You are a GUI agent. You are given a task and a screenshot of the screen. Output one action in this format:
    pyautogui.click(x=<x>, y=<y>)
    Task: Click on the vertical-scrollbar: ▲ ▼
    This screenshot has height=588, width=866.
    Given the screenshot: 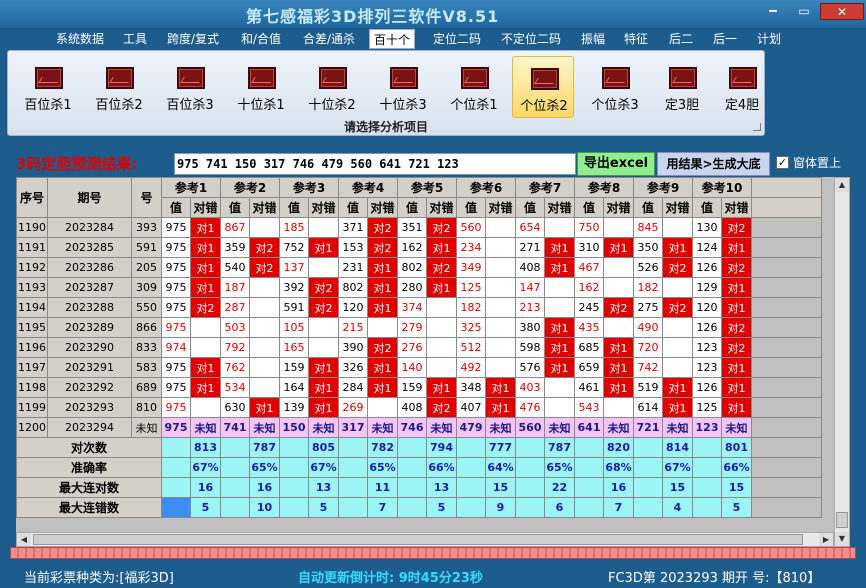 What is the action you would take?
    pyautogui.click(x=842, y=362)
    